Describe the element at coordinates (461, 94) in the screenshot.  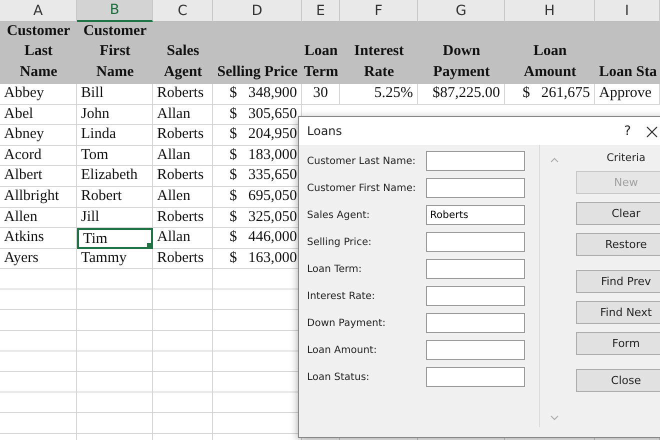
I see `table-cell: $87,225.00` at that location.